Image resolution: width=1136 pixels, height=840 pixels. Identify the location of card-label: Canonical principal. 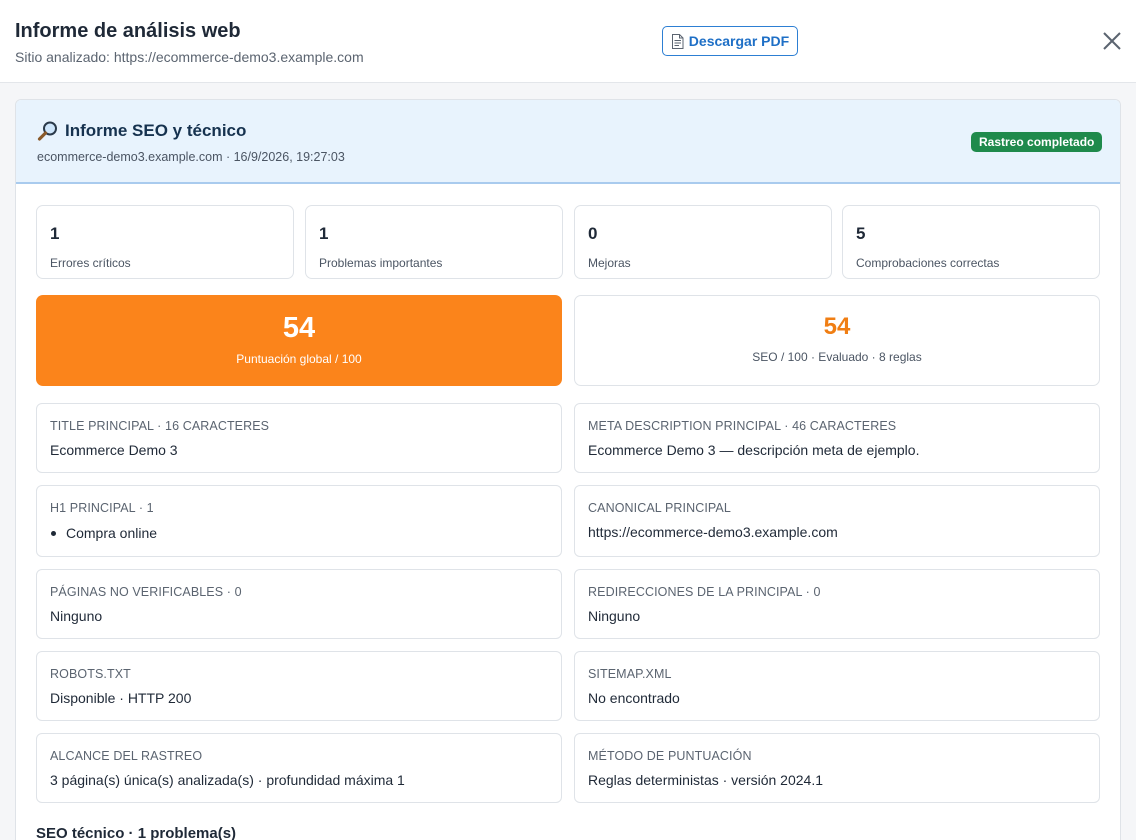
(659, 508).